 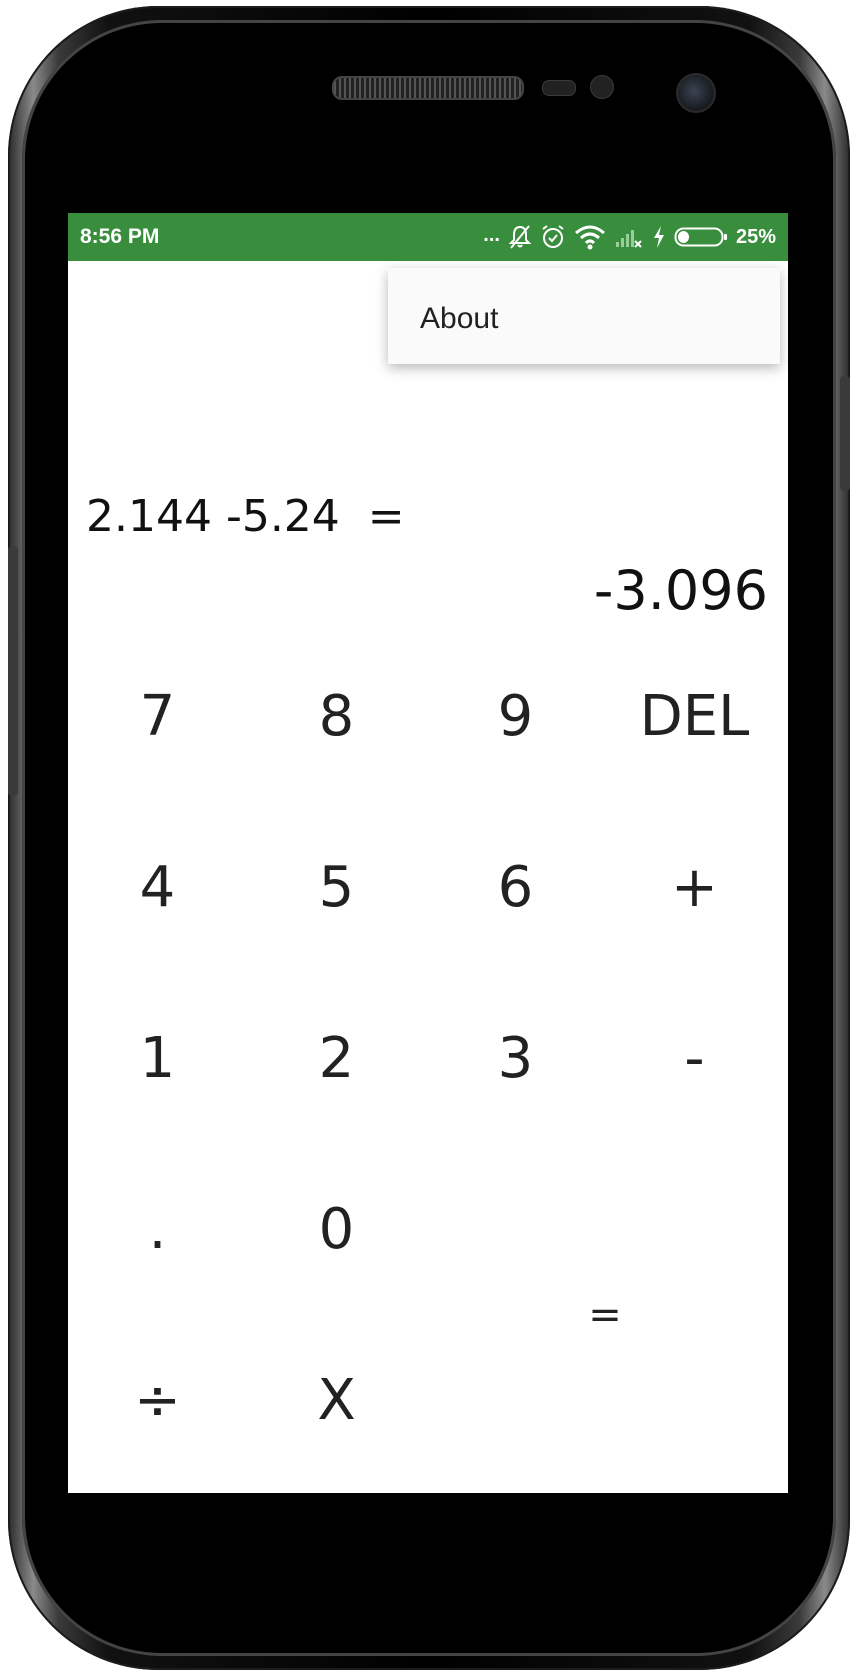 What do you see at coordinates (755, 236) in the screenshot?
I see `battery-percent: 25%` at bounding box center [755, 236].